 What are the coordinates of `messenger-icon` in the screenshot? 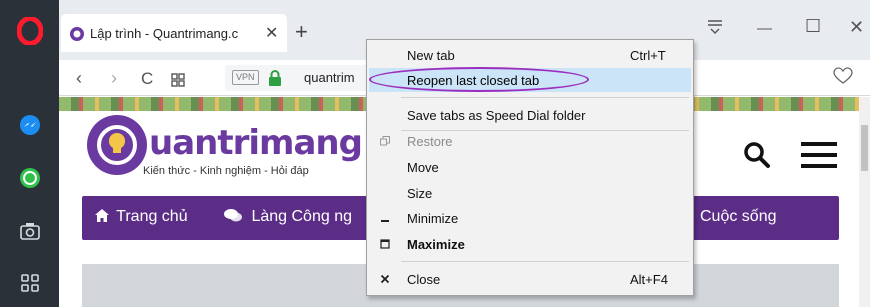 It's located at (30, 125).